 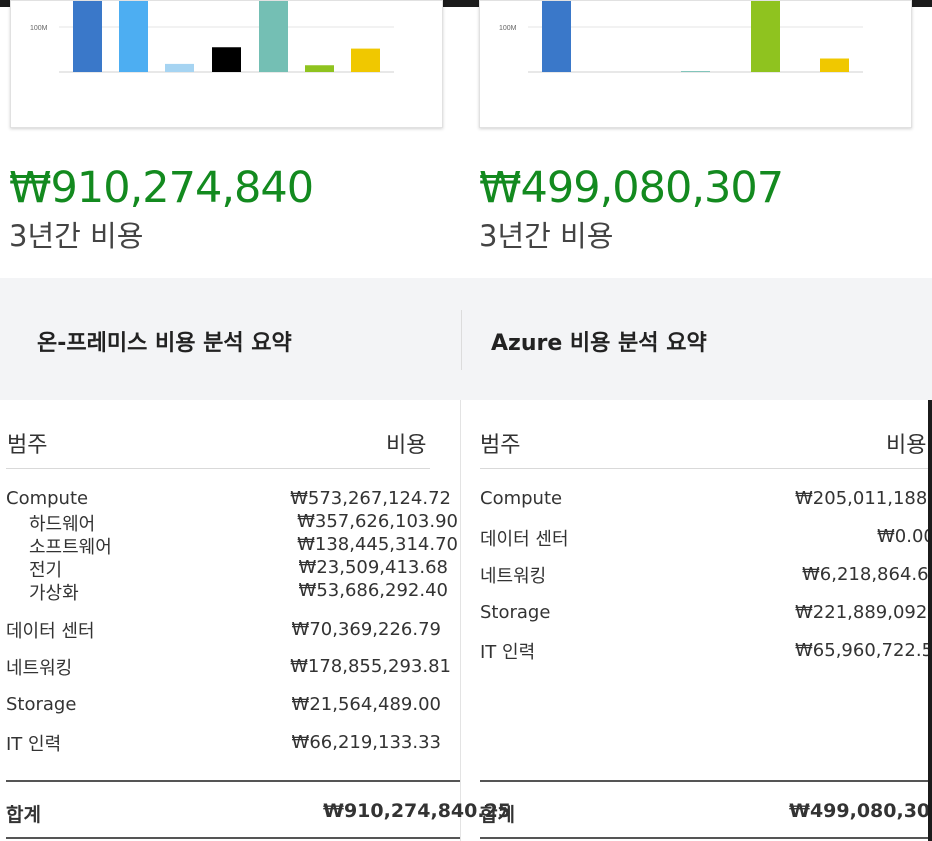 What do you see at coordinates (373, 567) in the screenshot?
I see `onprem-row-value: ₩23,509,413.68` at bounding box center [373, 567].